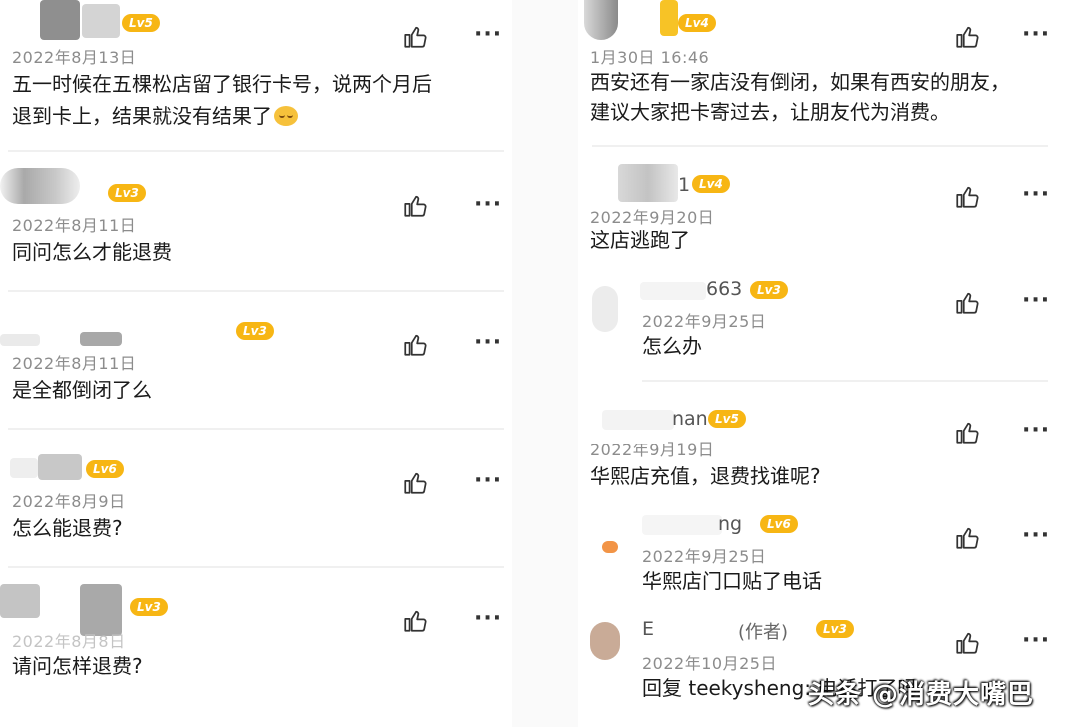 The image size is (1080, 727). Describe the element at coordinates (727, 419) in the screenshot. I see `level-badge: Lv5` at that location.